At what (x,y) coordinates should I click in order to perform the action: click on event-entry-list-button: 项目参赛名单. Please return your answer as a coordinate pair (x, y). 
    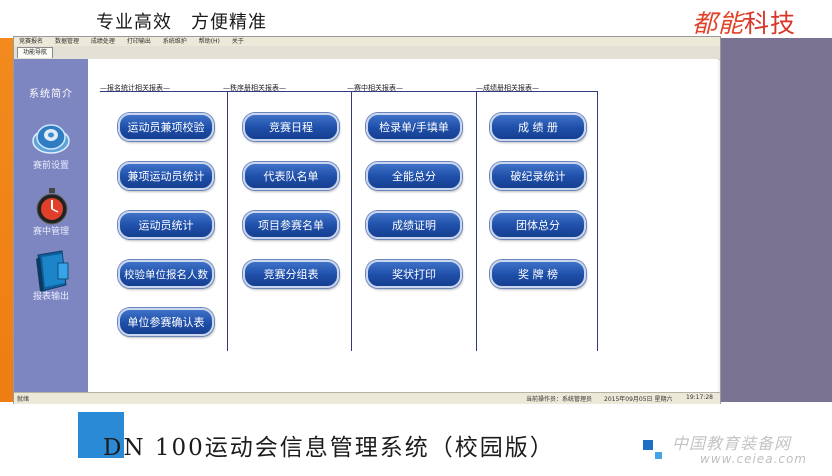
    Looking at the image, I should click on (291, 225).